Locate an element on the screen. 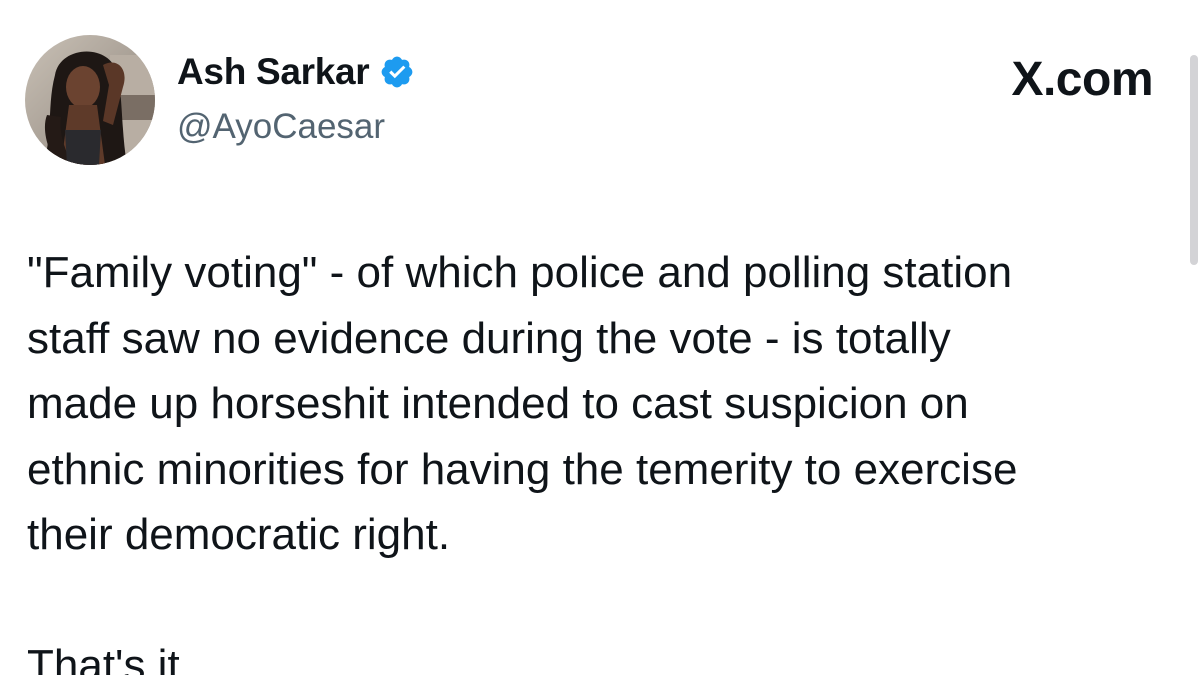 The height and width of the screenshot is (675, 1200). display-name: Ash Sarkar is located at coordinates (273, 72).